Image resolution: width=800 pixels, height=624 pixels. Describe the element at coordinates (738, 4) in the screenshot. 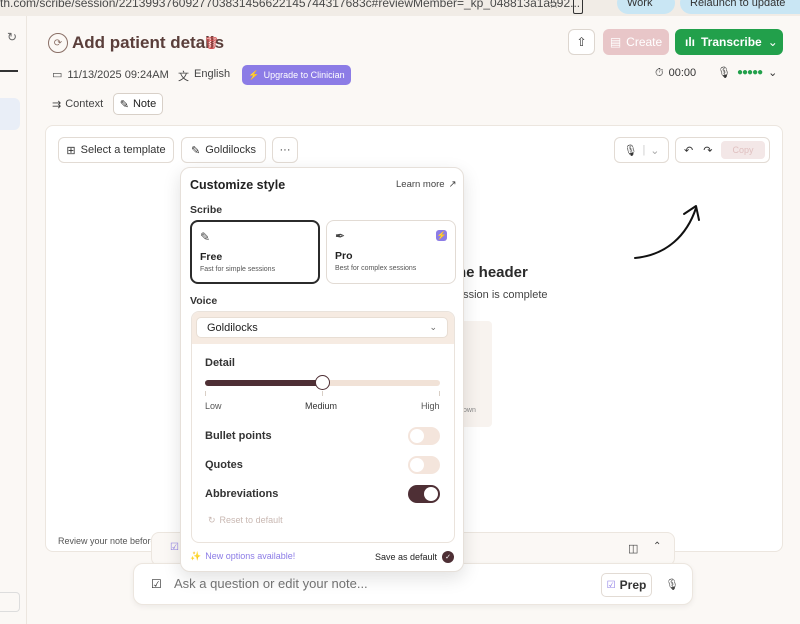

I see `relaunch-label: Relaunch to update` at that location.